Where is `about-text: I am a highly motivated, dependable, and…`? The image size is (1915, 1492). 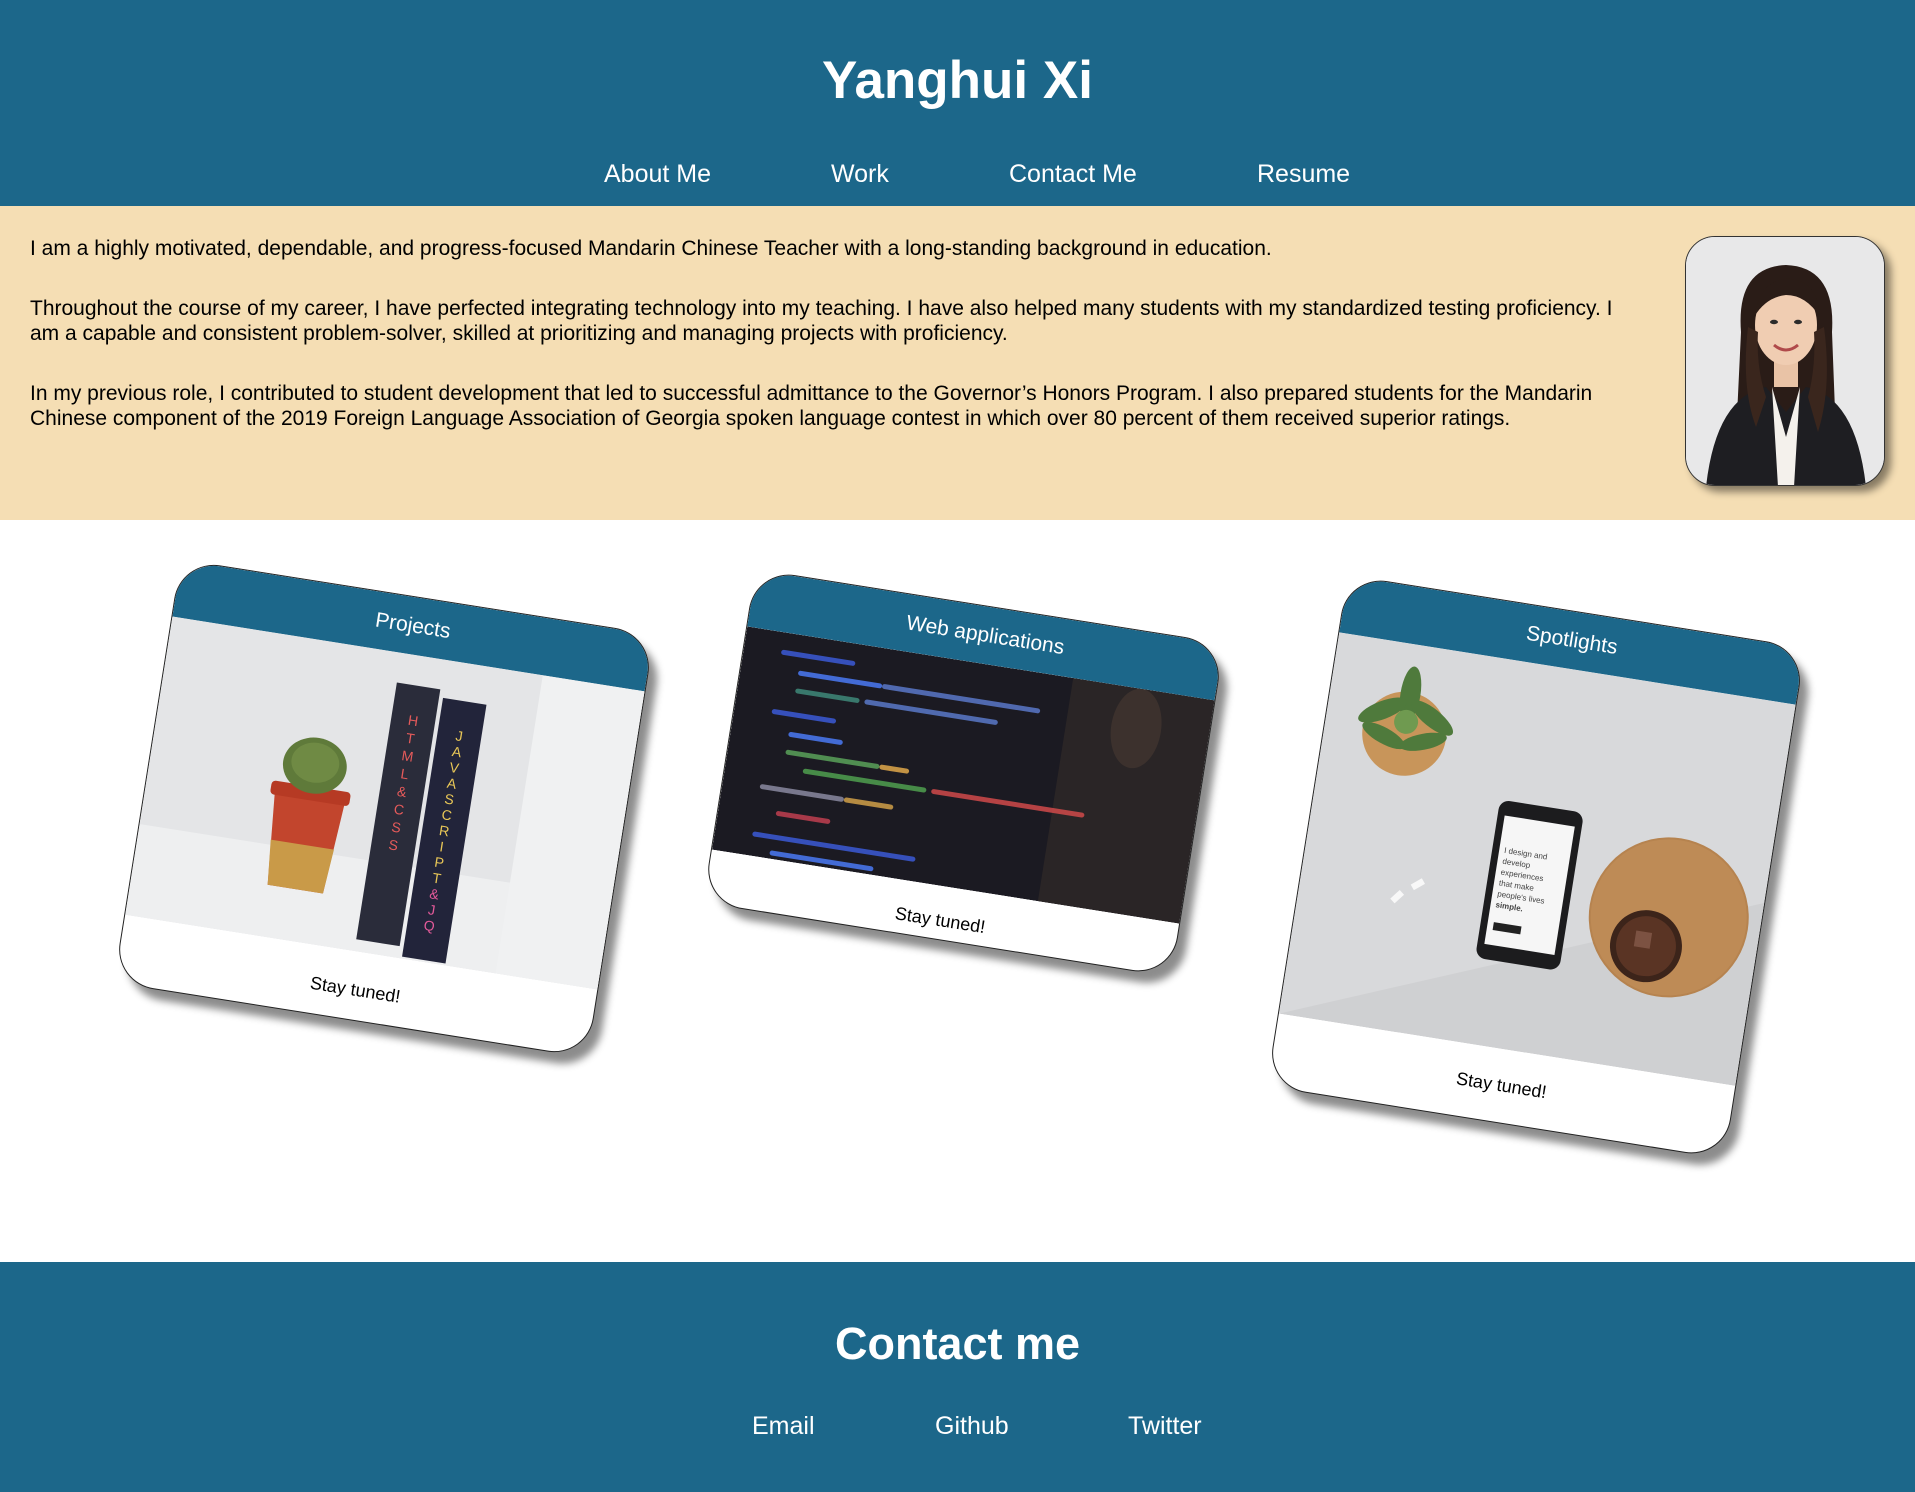
about-text: I am a highly motivated, dependable, and… is located at coordinates (830, 351).